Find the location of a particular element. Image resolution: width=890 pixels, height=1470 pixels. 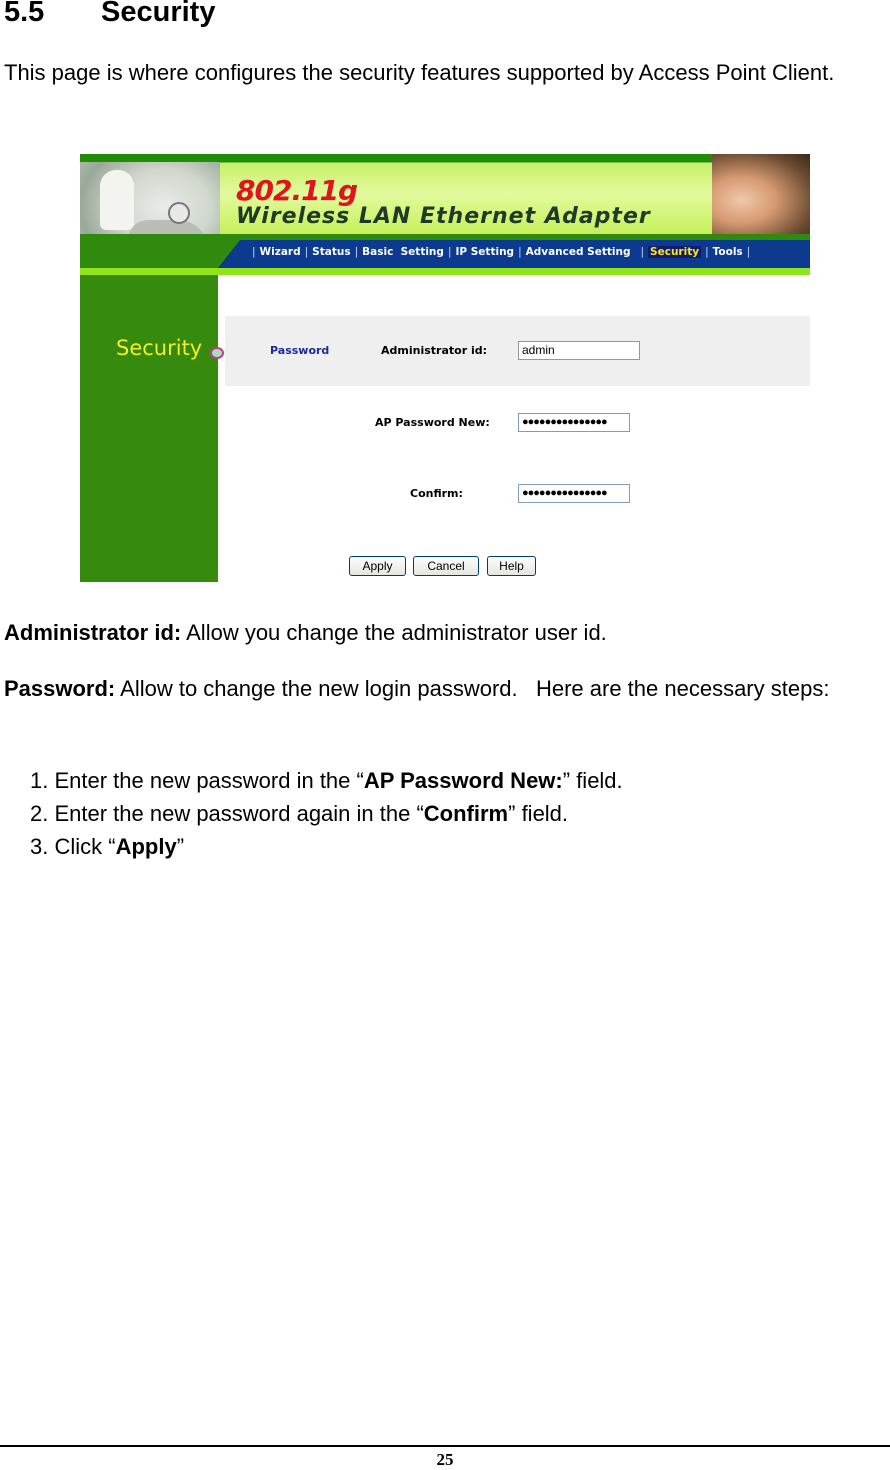

new-password-input: ●●●●●●●●●●●●●●● is located at coordinates (574, 422).